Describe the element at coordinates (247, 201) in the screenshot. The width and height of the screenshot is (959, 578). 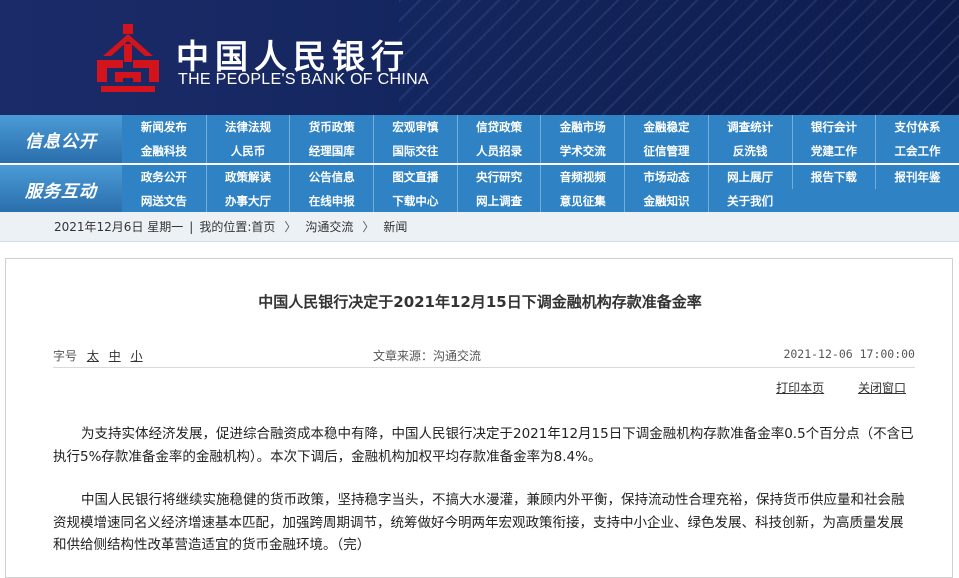
I see `nav-item: 办事大厅` at that location.